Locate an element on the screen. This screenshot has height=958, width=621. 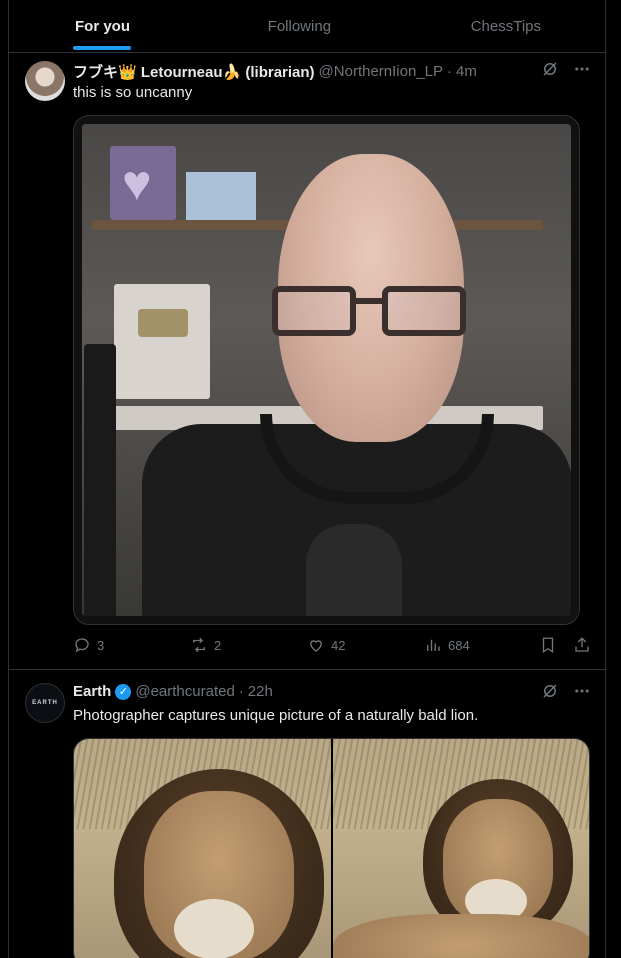
picture-card is located at coordinates (221, 196).